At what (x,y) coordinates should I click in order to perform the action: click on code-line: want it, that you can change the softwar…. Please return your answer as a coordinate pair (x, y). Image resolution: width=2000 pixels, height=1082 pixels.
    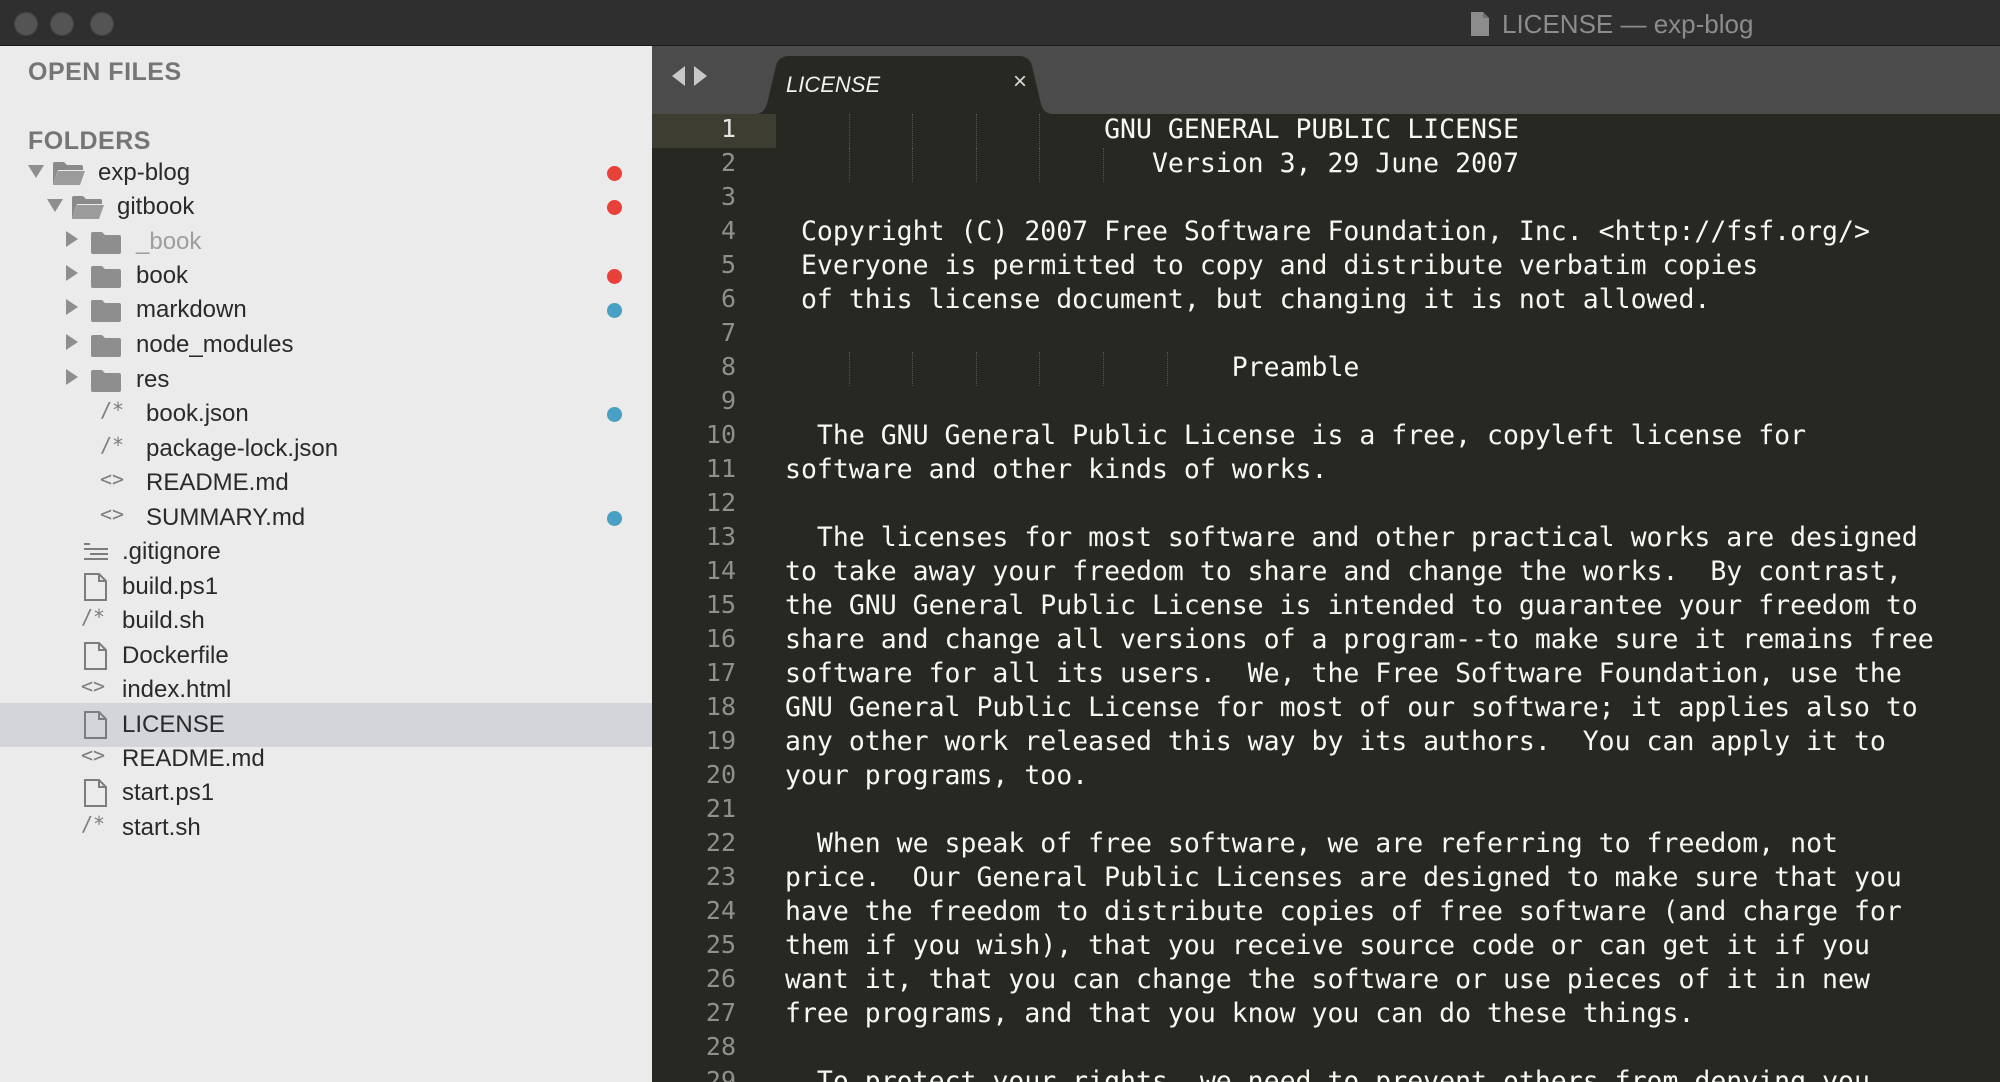
    Looking at the image, I should click on (1327, 979).